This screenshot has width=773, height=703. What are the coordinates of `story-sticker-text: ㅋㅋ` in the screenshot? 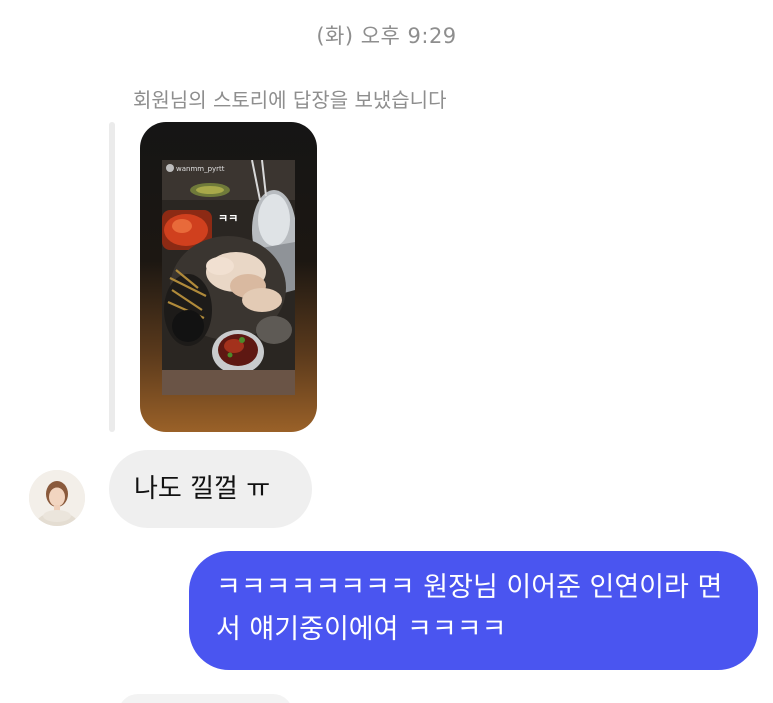 It's located at (228, 218).